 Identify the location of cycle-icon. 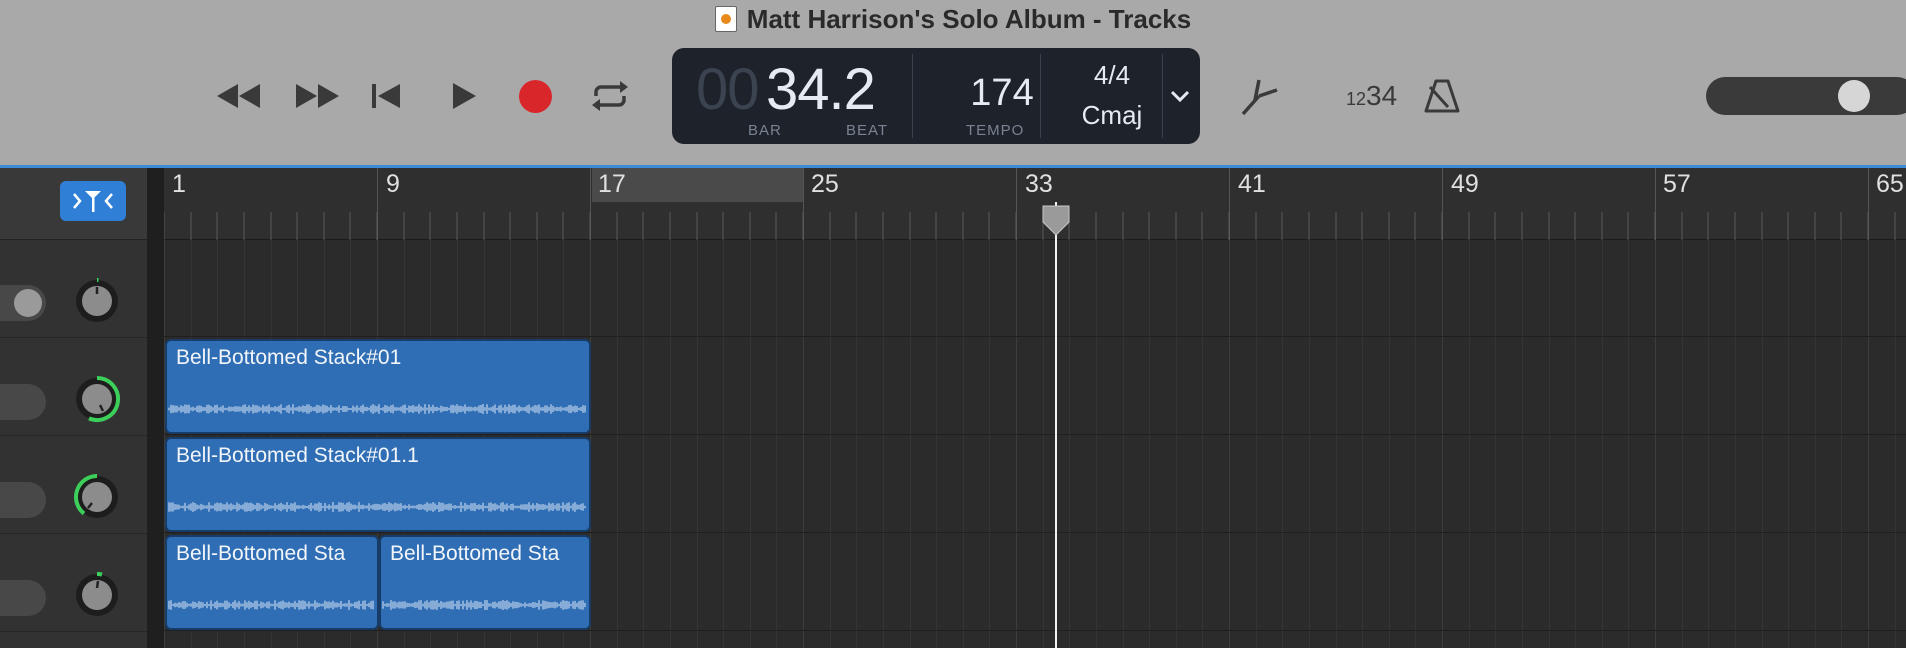
(610, 96).